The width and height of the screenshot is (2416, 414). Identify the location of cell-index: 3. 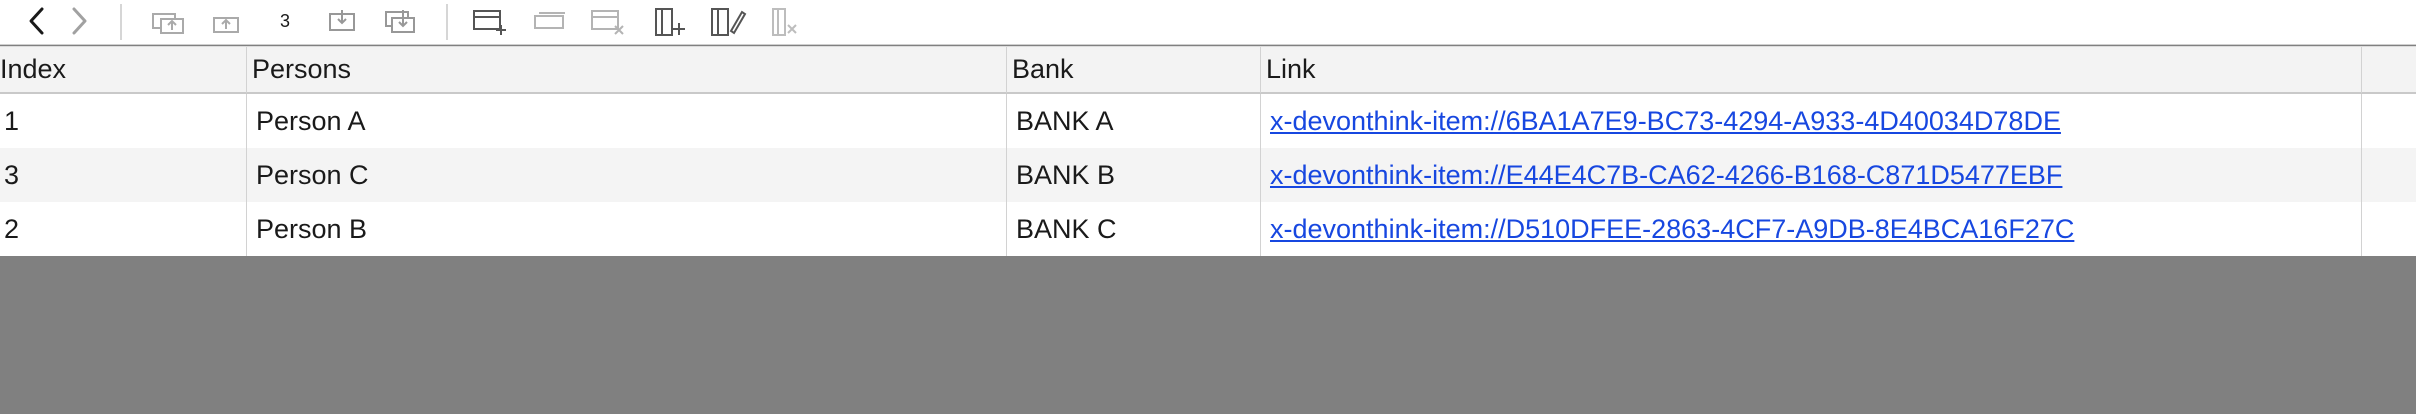
(12, 175).